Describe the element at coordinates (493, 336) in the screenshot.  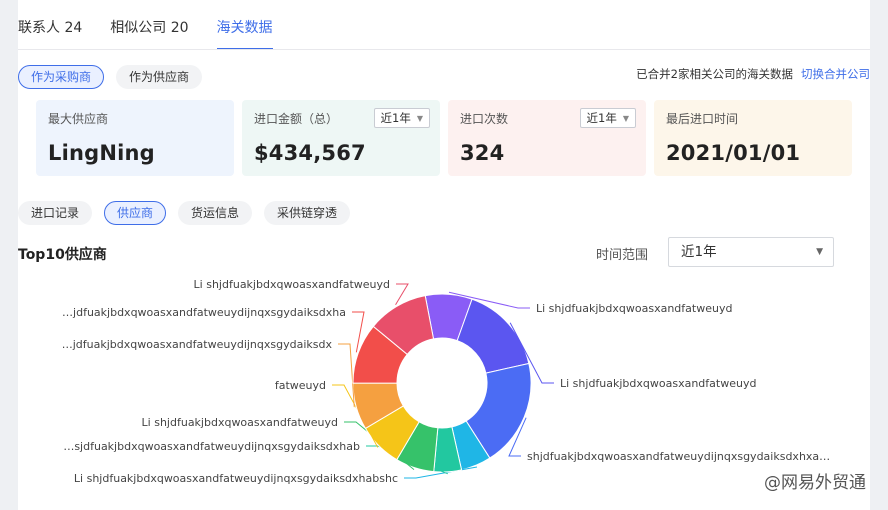
I see `donut-slice` at that location.